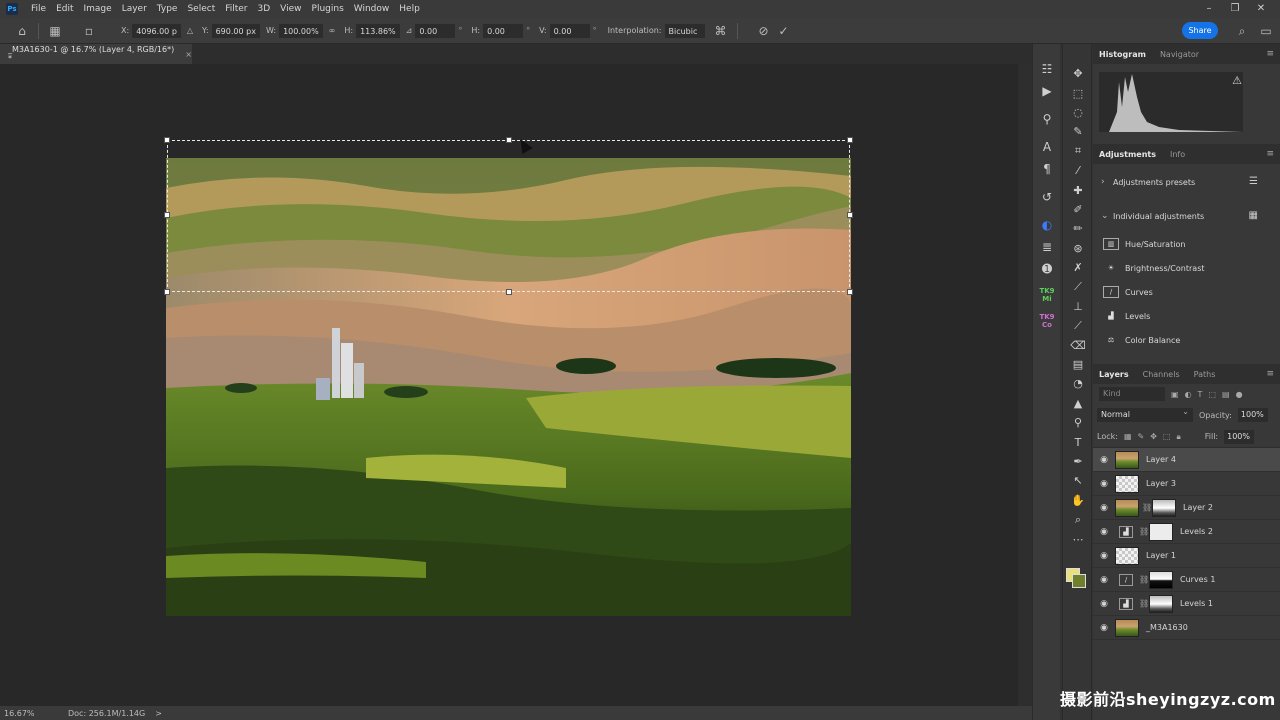 This screenshot has width=1280, height=720. I want to click on layer-name: Layer 4, so click(1161, 459).